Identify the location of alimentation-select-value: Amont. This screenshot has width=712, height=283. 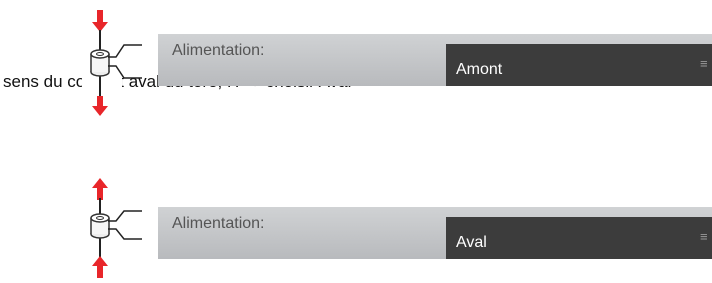
(479, 69).